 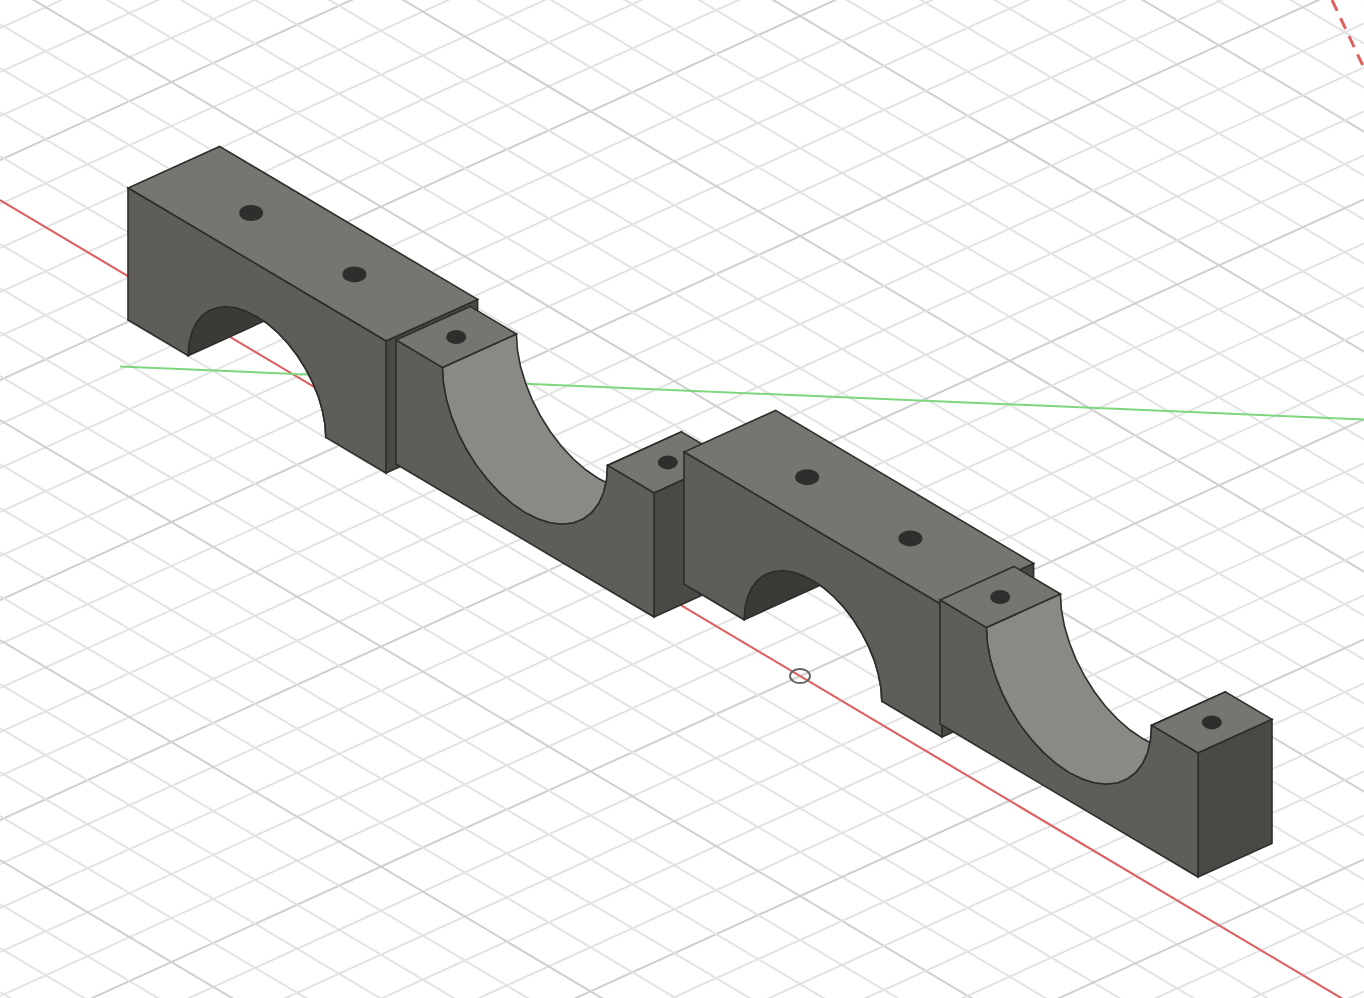 What do you see at coordinates (800, 676) in the screenshot?
I see `origin-icon` at bounding box center [800, 676].